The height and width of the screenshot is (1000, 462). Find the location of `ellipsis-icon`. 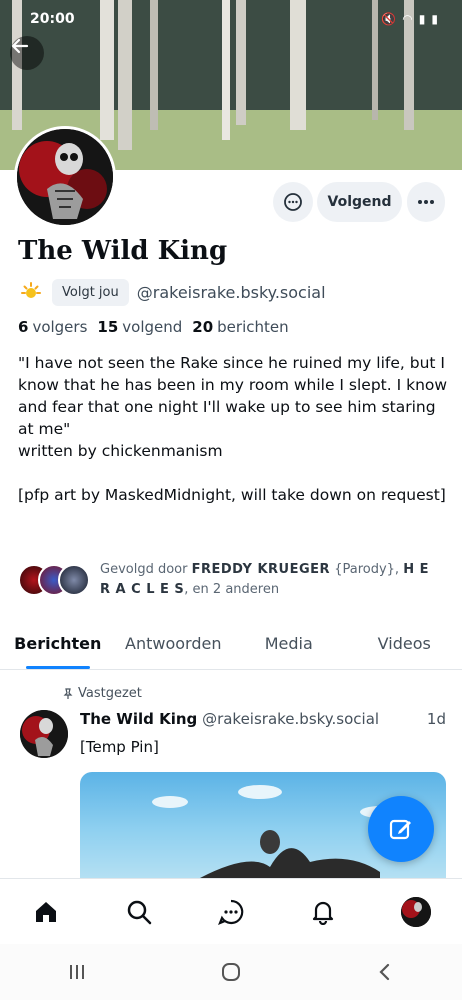

ellipsis-icon is located at coordinates (426, 202).